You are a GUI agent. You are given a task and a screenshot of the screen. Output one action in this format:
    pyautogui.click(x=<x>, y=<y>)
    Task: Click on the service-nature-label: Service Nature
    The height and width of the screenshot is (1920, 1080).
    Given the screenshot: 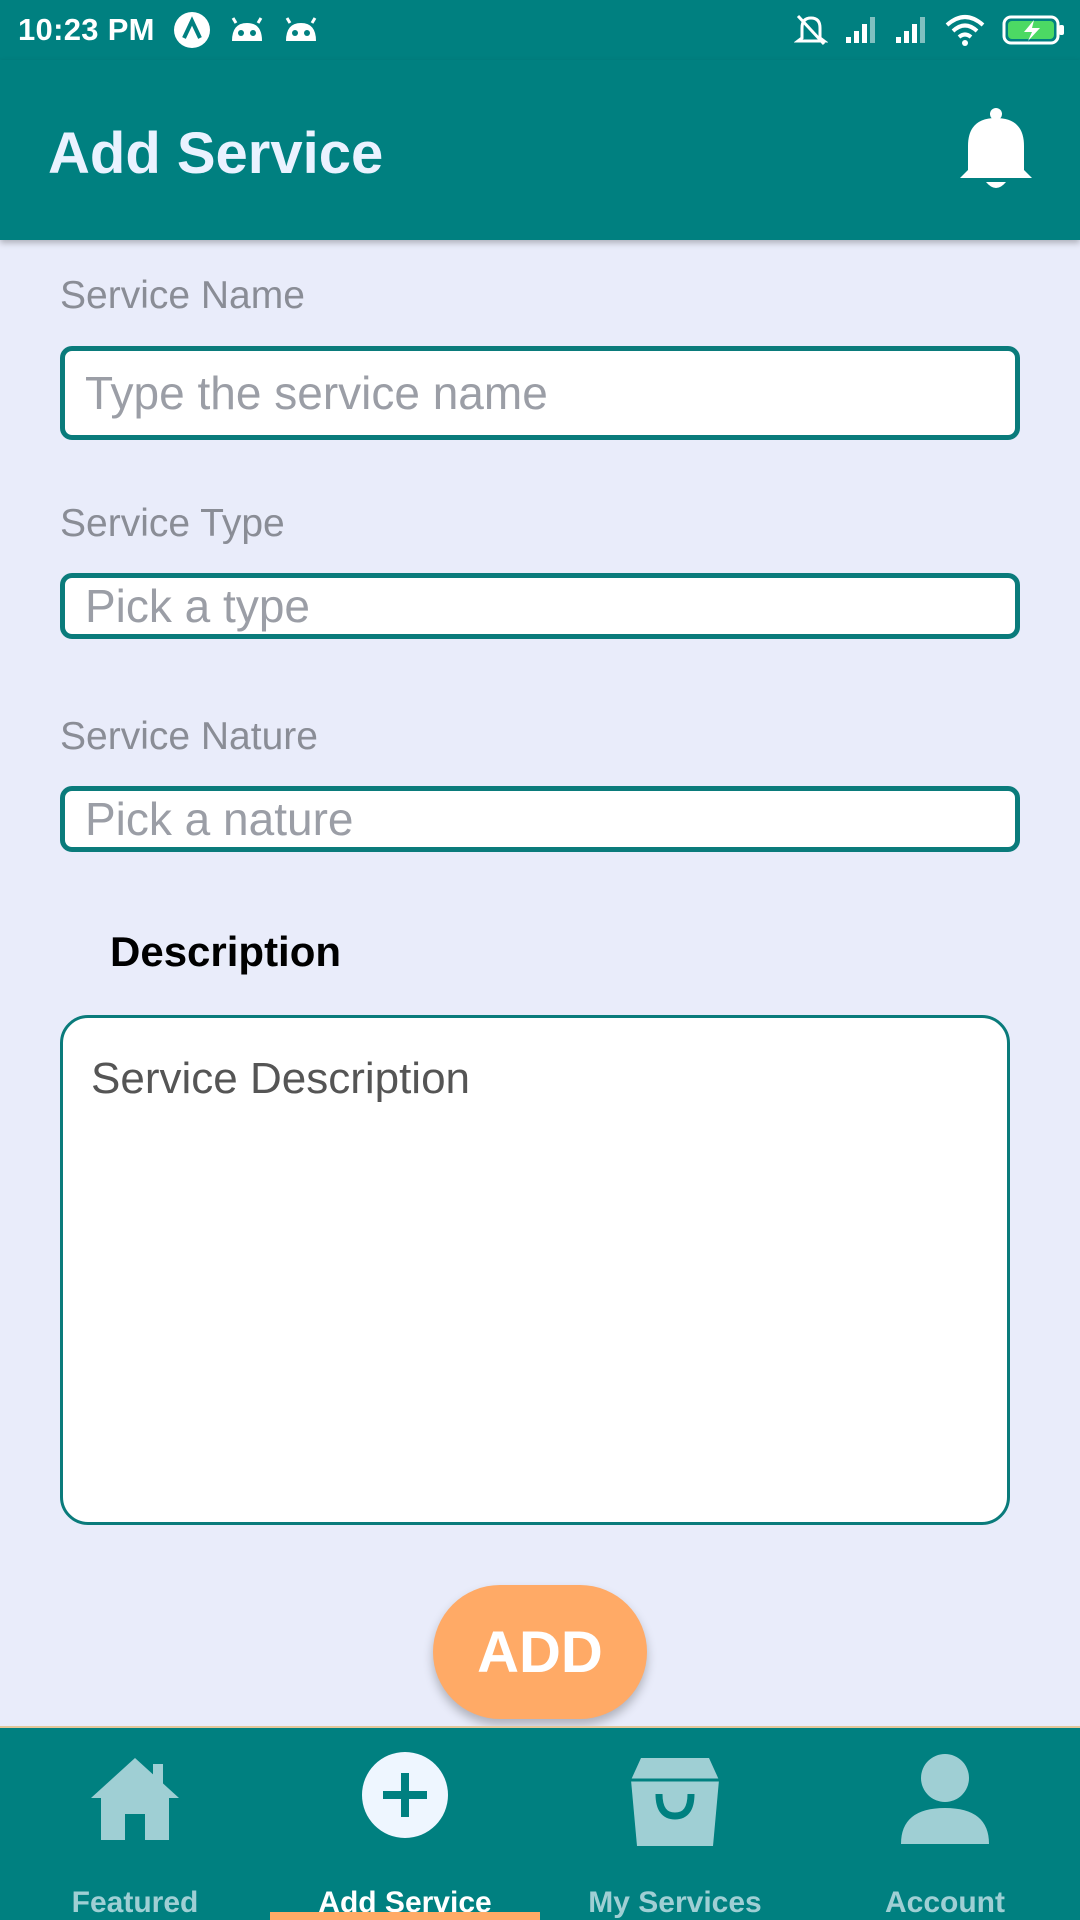 What is the action you would take?
    pyautogui.click(x=189, y=736)
    